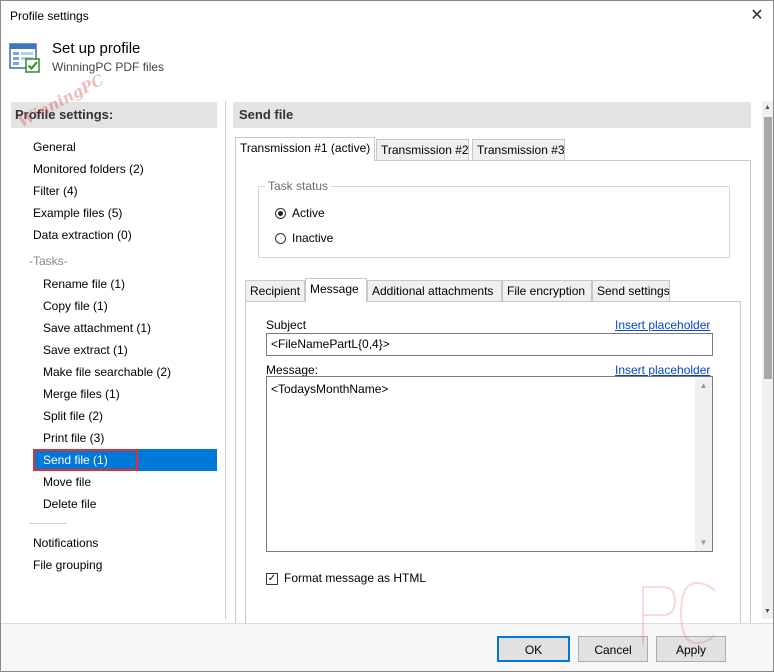 Image resolution: width=774 pixels, height=672 pixels. What do you see at coordinates (25, 57) in the screenshot?
I see `profile-settings-icon` at bounding box center [25, 57].